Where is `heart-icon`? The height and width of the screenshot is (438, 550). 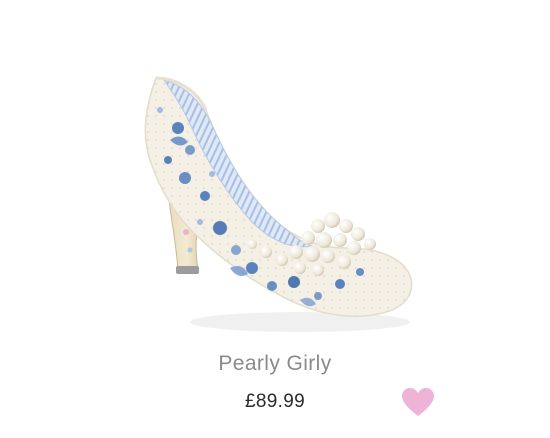
heart-icon is located at coordinates (418, 402).